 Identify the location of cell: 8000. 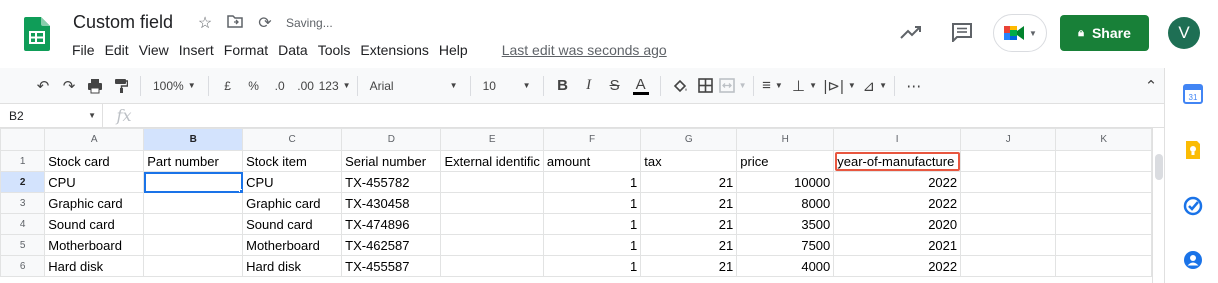
(785, 203).